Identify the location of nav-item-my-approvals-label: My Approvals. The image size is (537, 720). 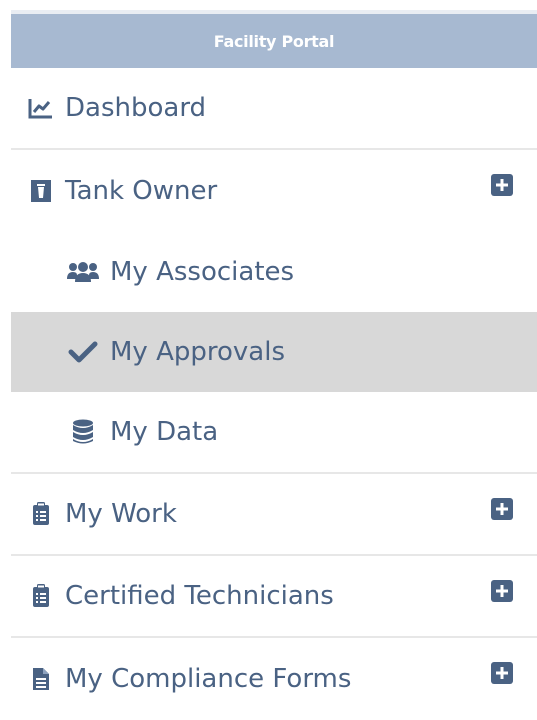
(197, 352).